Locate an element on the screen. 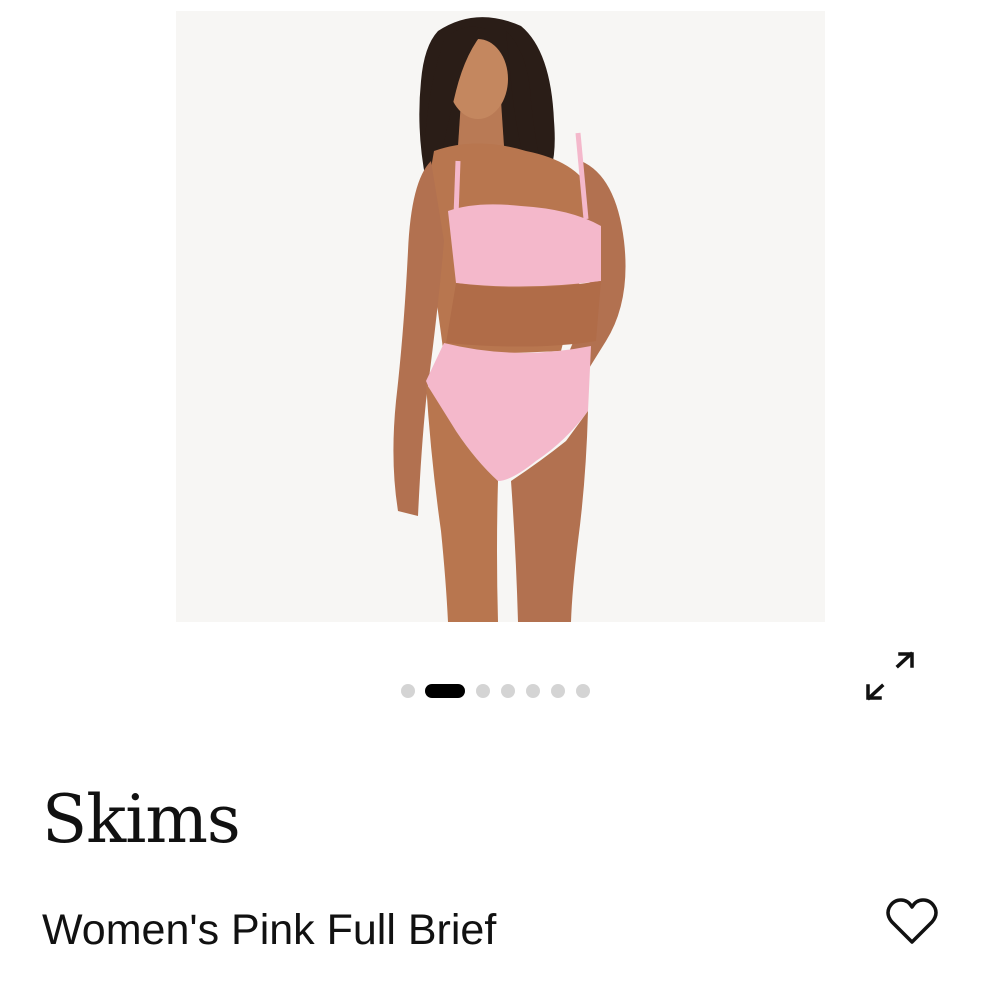 The image size is (1000, 1000). expand-image-button is located at coordinates (890, 676).